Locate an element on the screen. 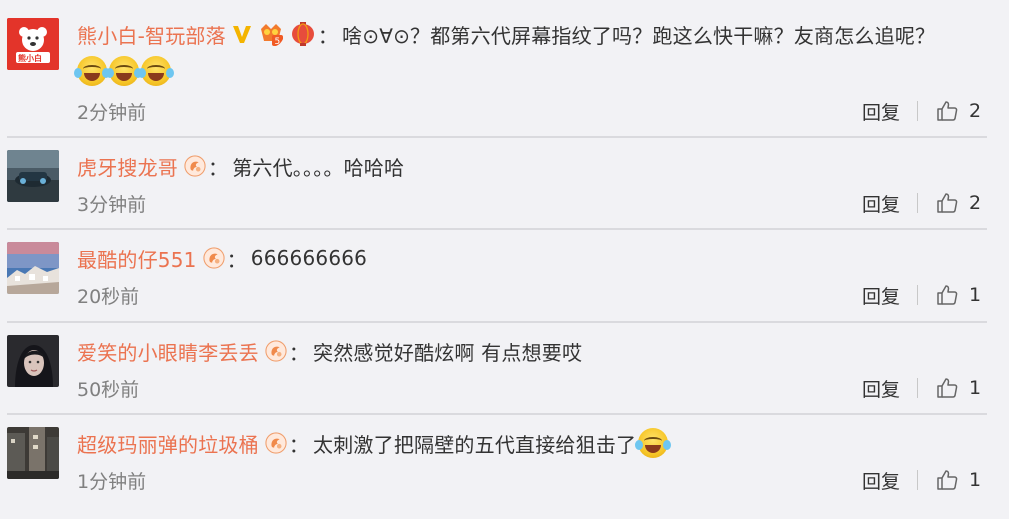 The height and width of the screenshot is (519, 1009). car-photo-avatar-icon is located at coordinates (33, 176).